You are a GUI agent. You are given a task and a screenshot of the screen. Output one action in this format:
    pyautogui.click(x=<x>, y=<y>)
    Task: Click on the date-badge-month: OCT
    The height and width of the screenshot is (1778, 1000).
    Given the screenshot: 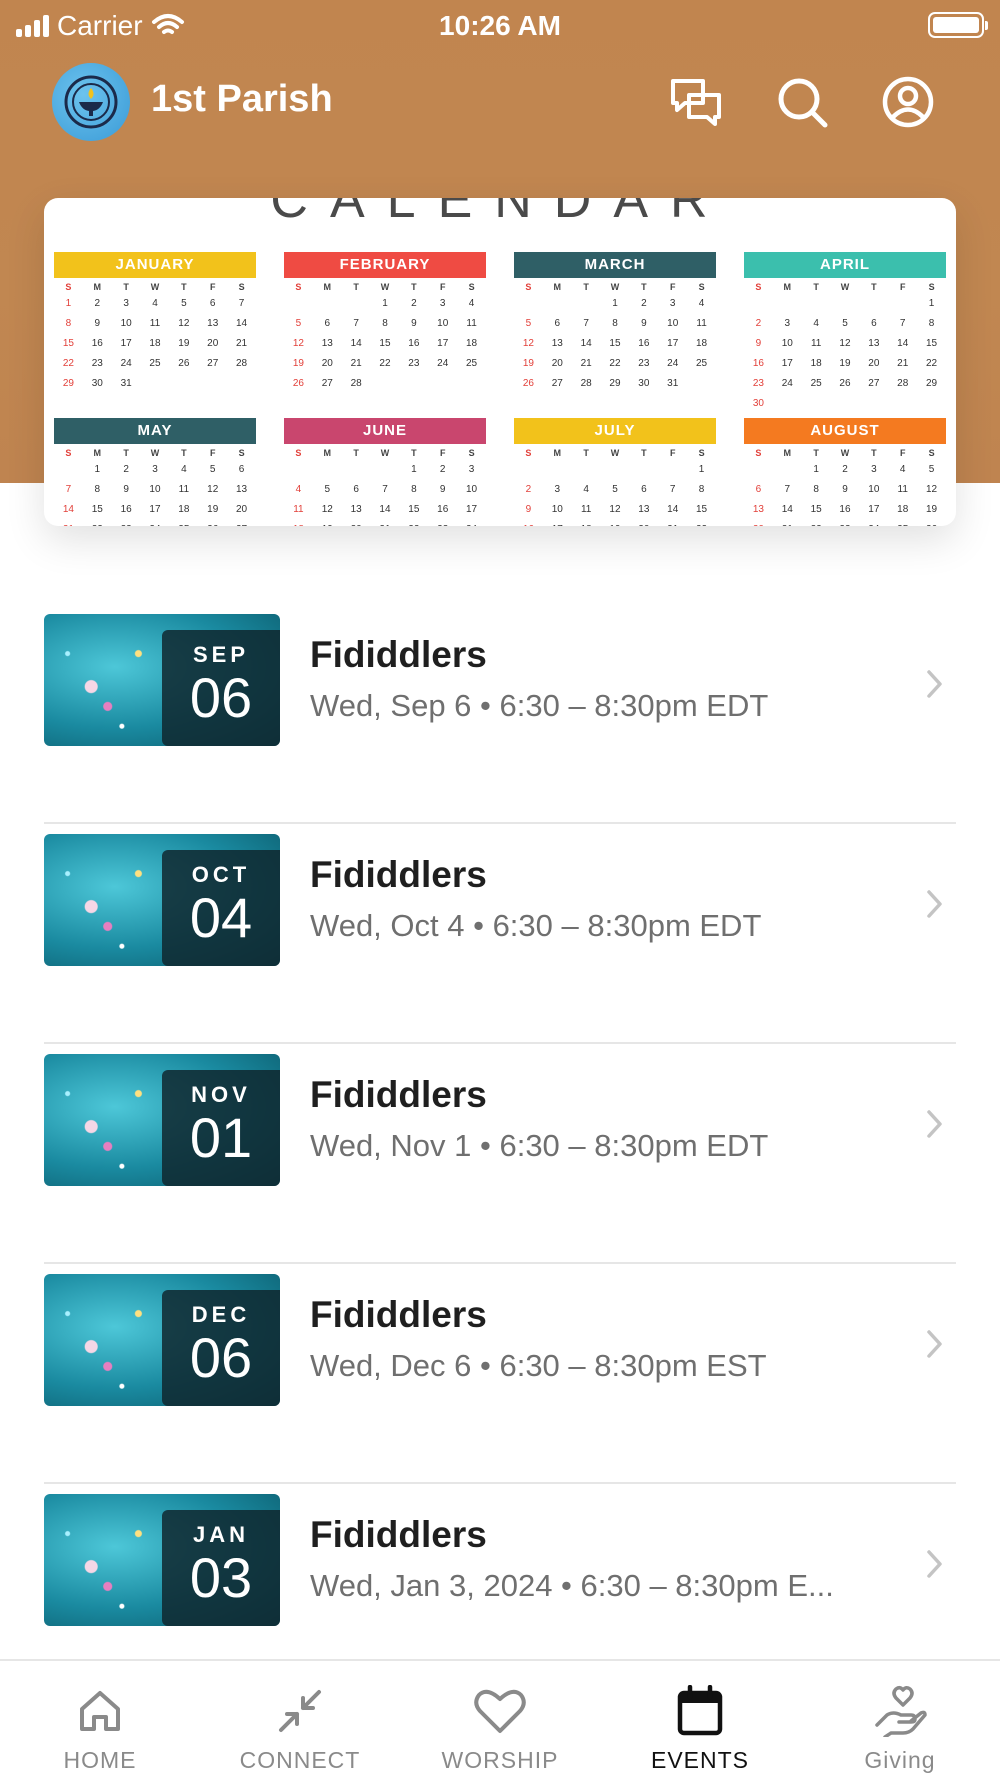 What is the action you would take?
    pyautogui.click(x=221, y=874)
    